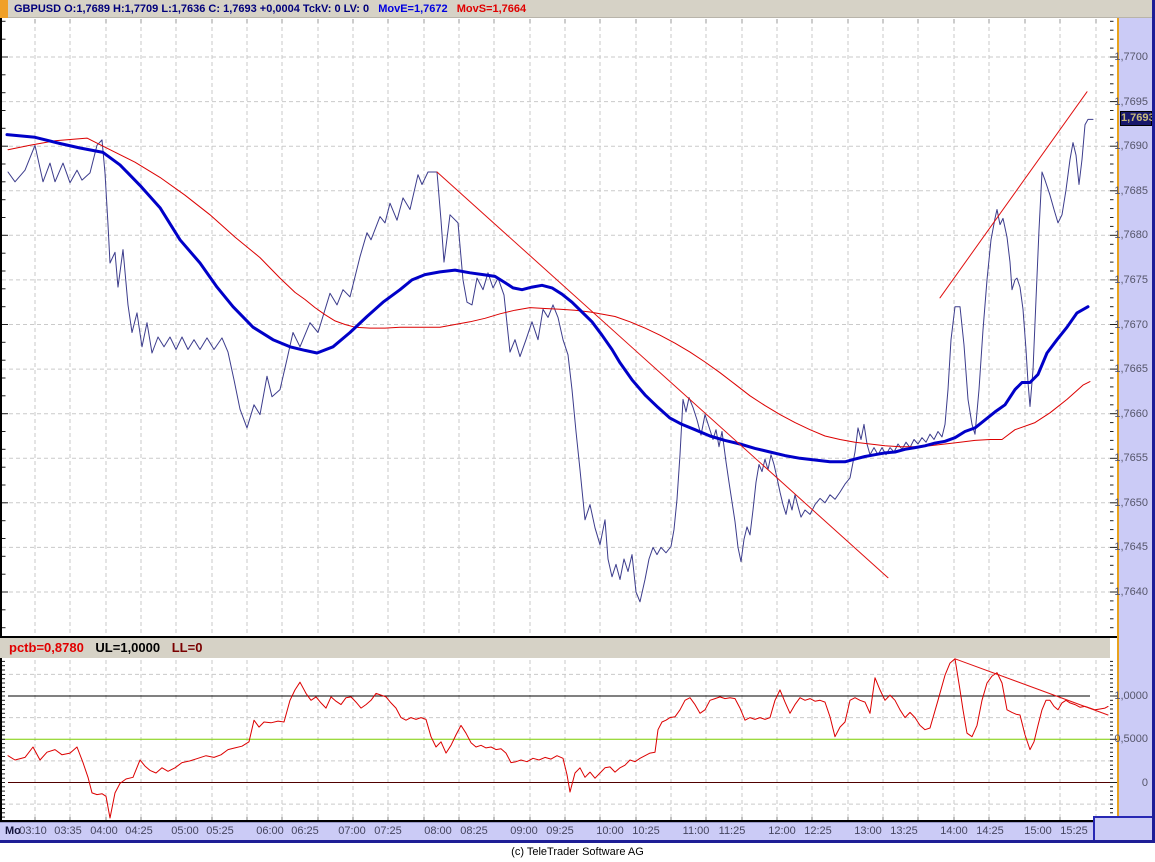  Describe the element at coordinates (1131, 235) in the screenshot. I see `price-axis-label: 1,7680` at that location.